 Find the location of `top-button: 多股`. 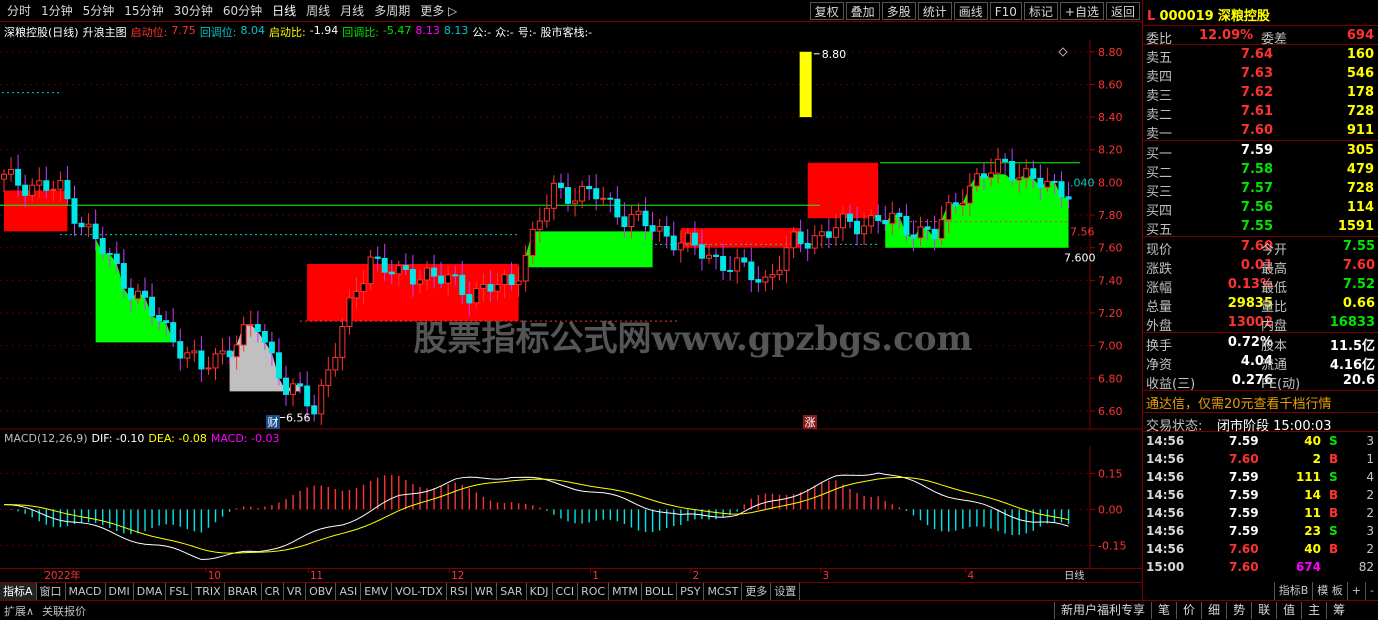

top-button: 多股 is located at coordinates (898, 11).